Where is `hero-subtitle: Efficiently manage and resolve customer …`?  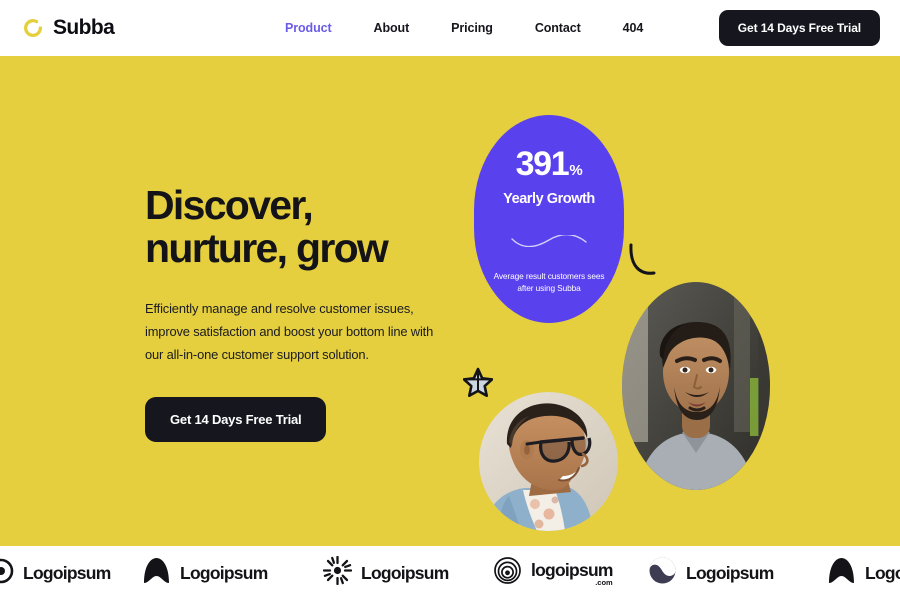 hero-subtitle: Efficiently manage and resolve customer … is located at coordinates (289, 332).